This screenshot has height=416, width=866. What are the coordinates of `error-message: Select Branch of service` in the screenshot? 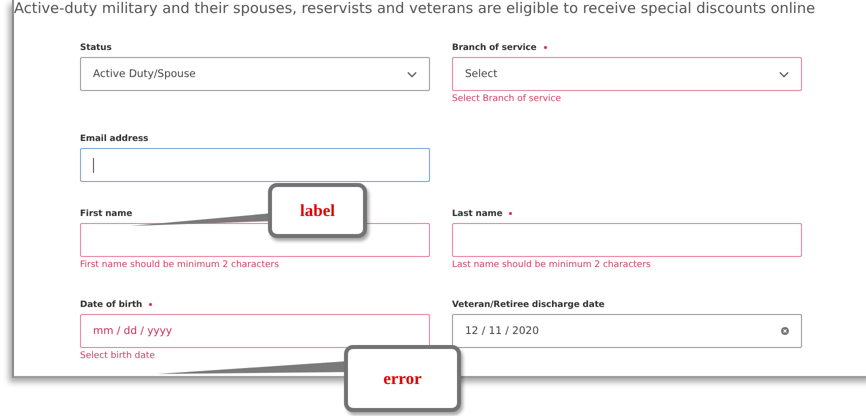 It's located at (507, 99).